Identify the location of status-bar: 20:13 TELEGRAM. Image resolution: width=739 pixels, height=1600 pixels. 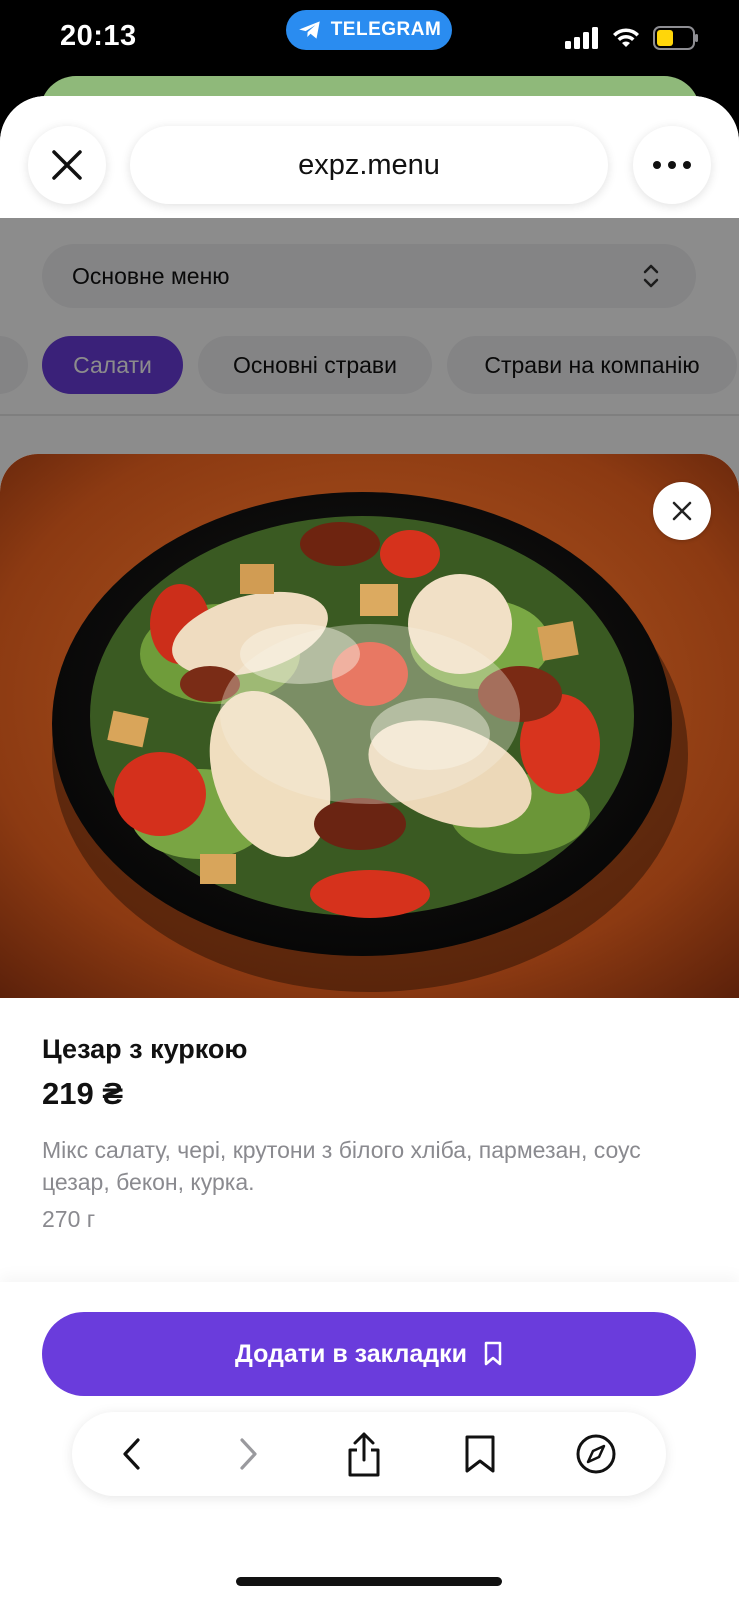
(369, 40).